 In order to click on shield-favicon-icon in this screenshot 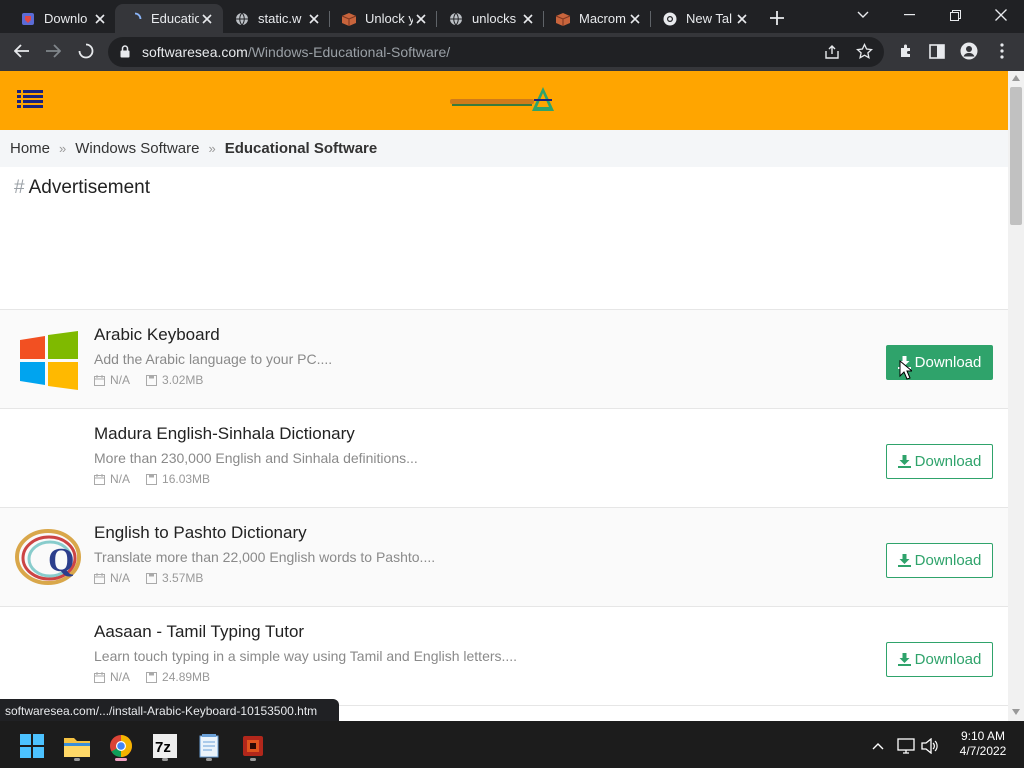, I will do `click(28, 19)`.